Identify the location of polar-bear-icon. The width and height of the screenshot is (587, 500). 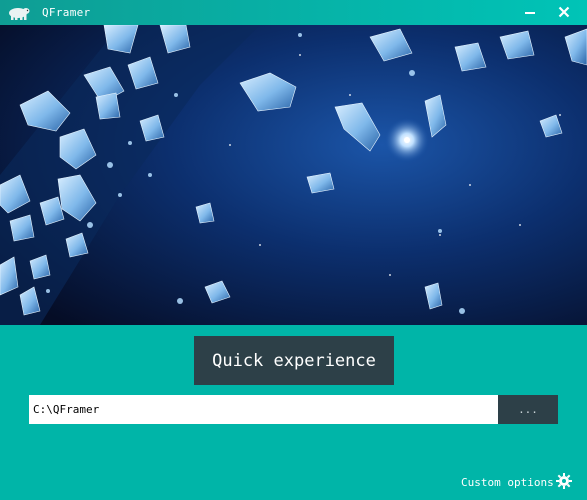
(18, 12).